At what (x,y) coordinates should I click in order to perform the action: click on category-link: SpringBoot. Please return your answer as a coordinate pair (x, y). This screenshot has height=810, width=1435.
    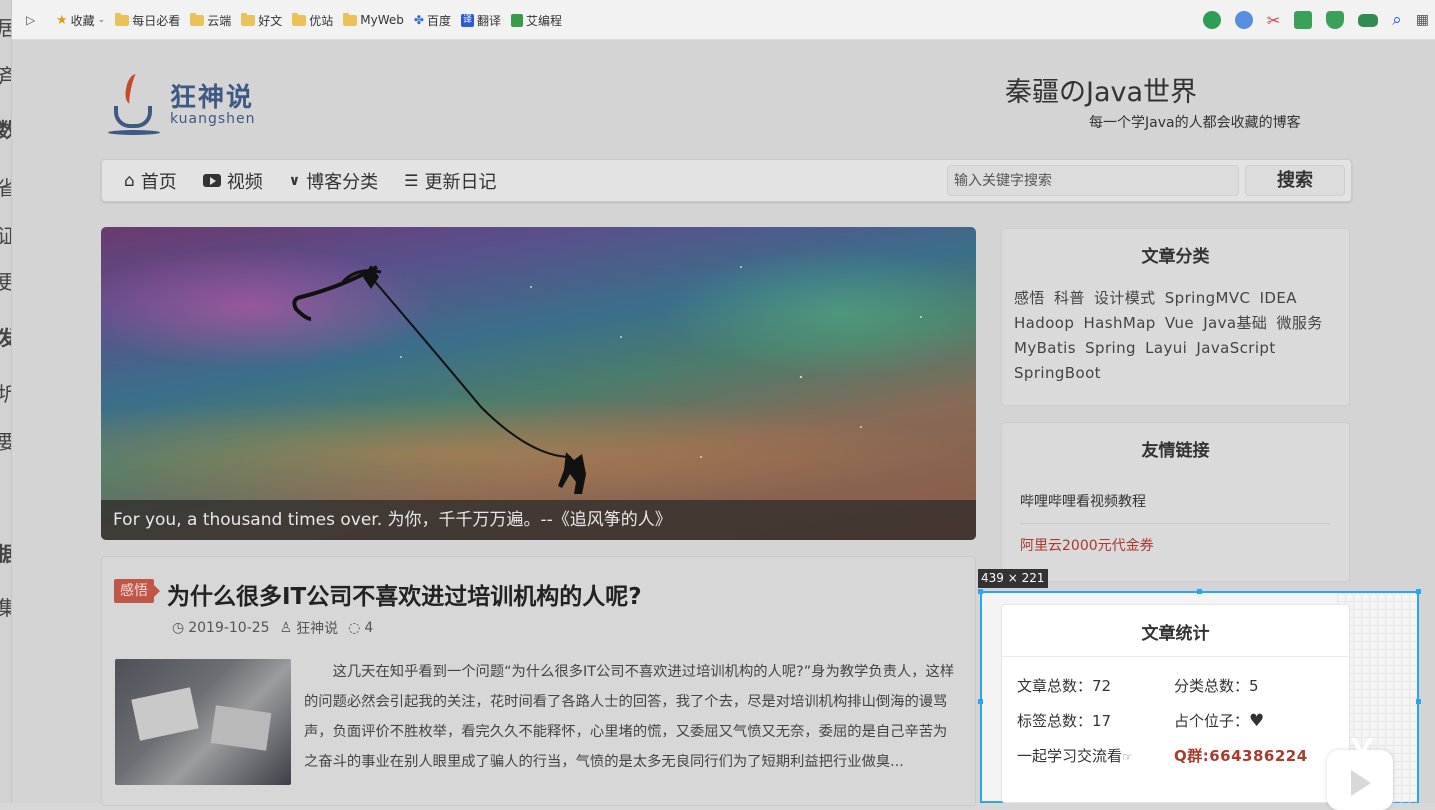
    Looking at the image, I should click on (1057, 373).